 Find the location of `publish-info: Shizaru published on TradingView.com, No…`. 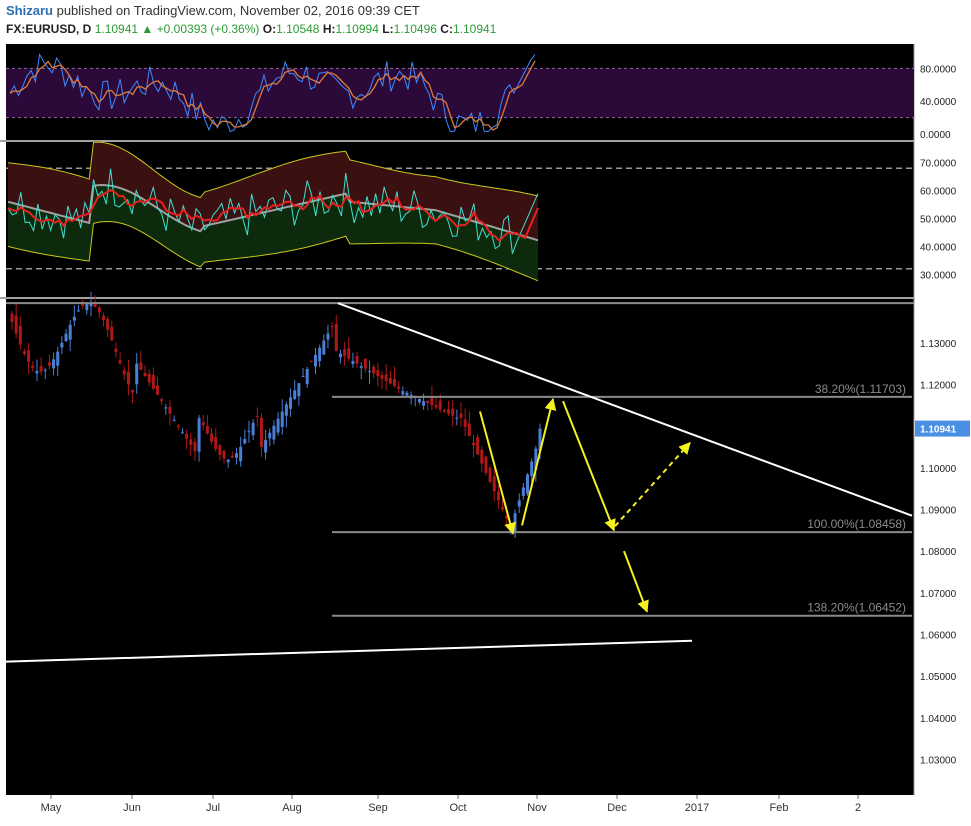

publish-info: Shizaru published on TradingView.com, No… is located at coordinates (213, 10).